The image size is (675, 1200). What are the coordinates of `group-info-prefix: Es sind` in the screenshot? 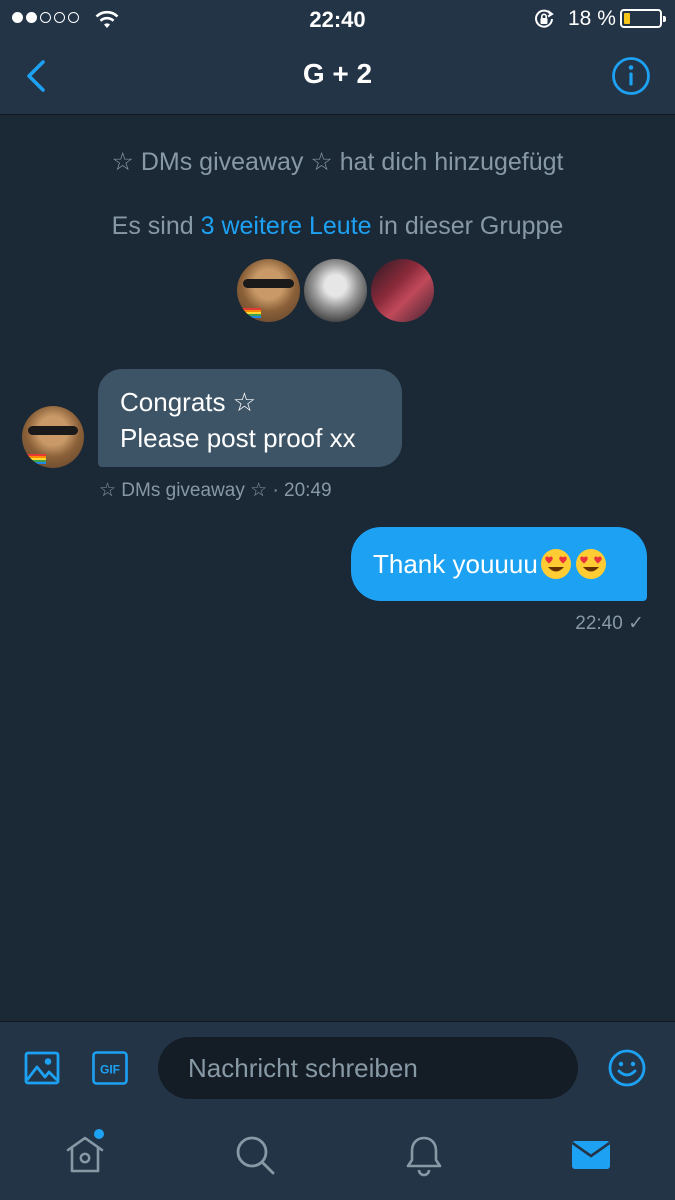 It's located at (156, 226).